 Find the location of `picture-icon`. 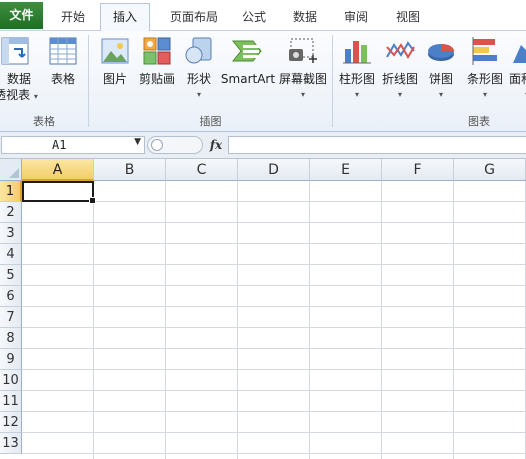

picture-icon is located at coordinates (115, 52).